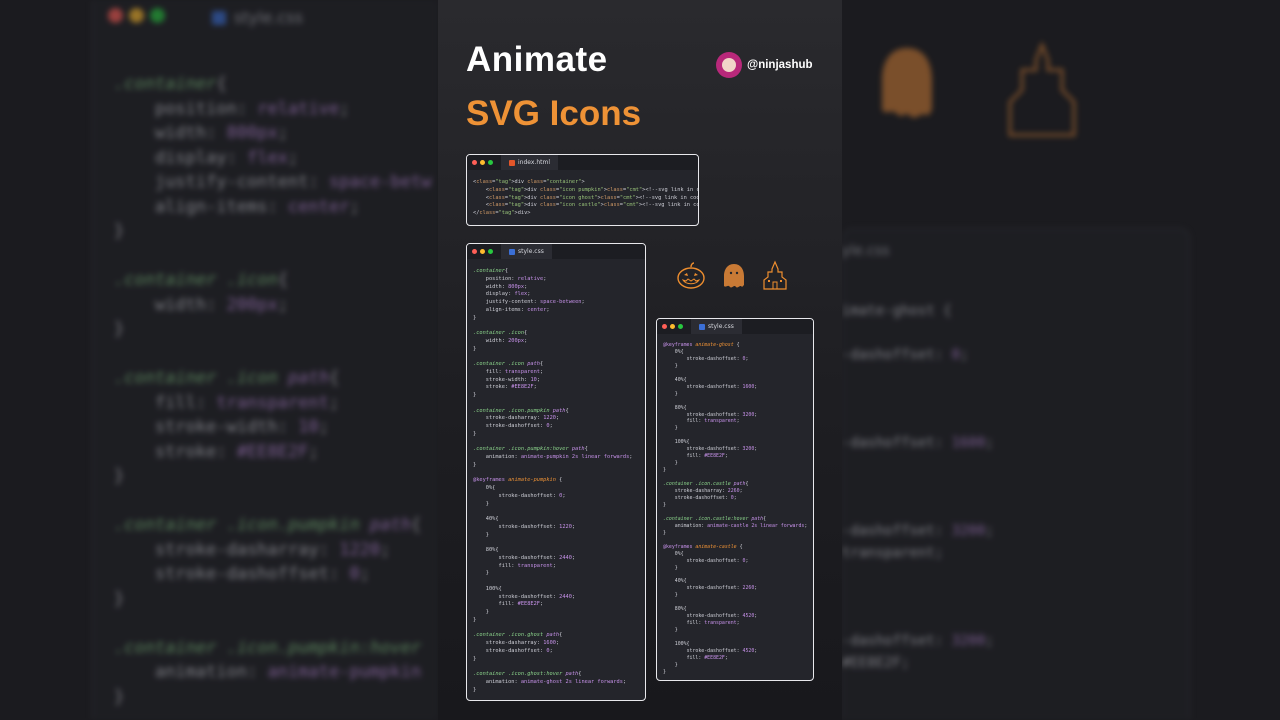 The image size is (1280, 720). I want to click on bg-code-line: .container .icon{, so click(201, 280).